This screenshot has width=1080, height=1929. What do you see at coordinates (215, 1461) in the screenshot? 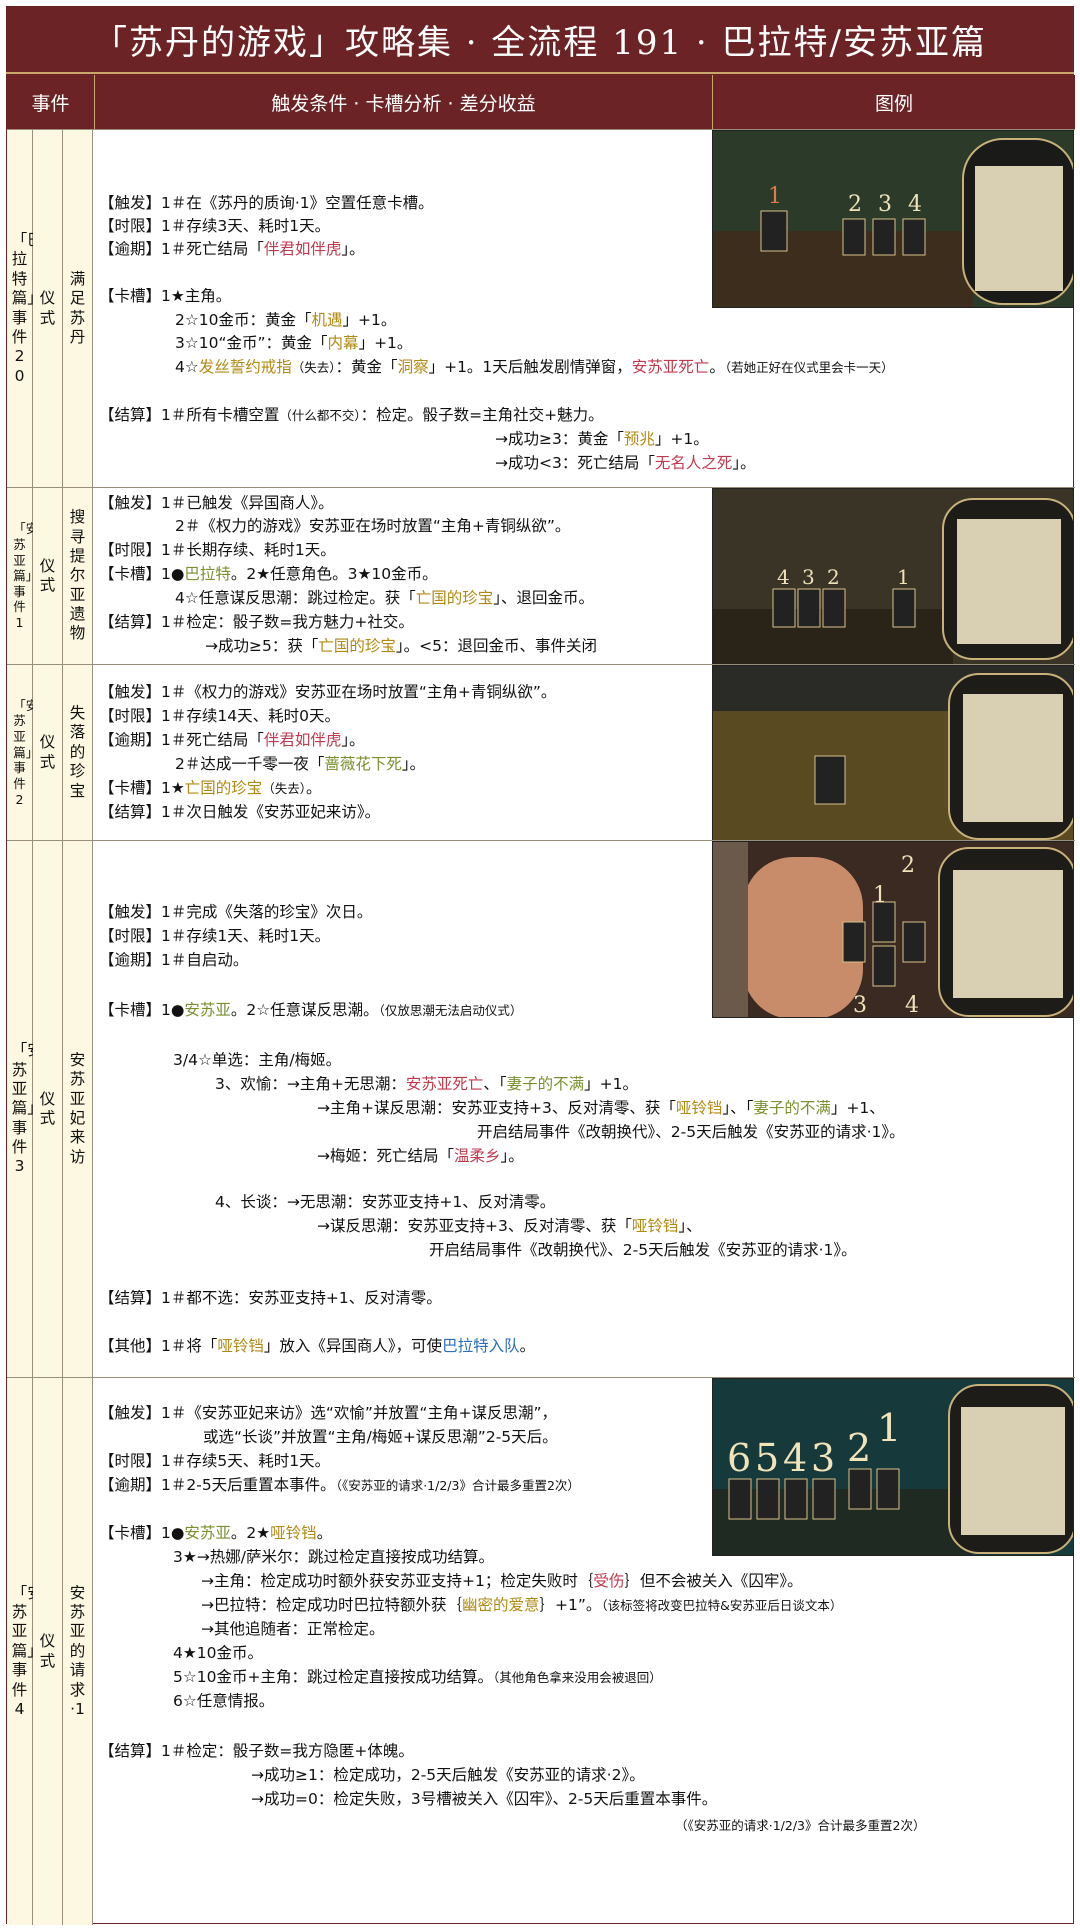
I see `detail-line: 【时限】1＃存续5天、耗时1天。` at bounding box center [215, 1461].